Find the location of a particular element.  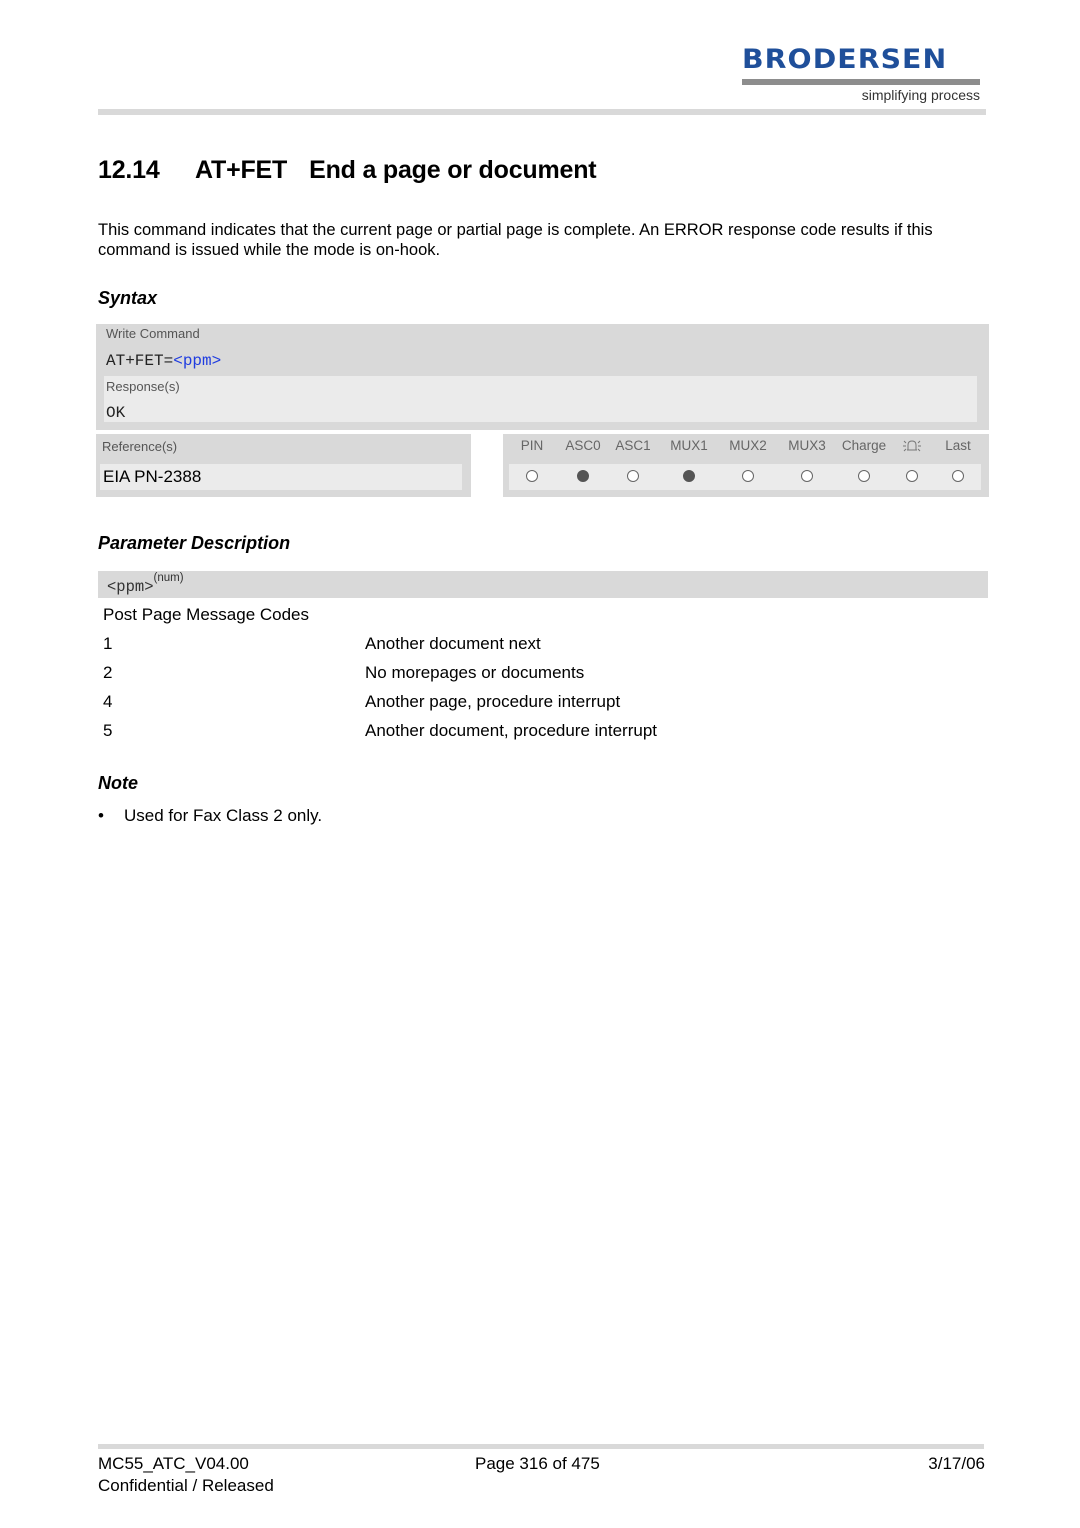

response-value: OK is located at coordinates (116, 413).